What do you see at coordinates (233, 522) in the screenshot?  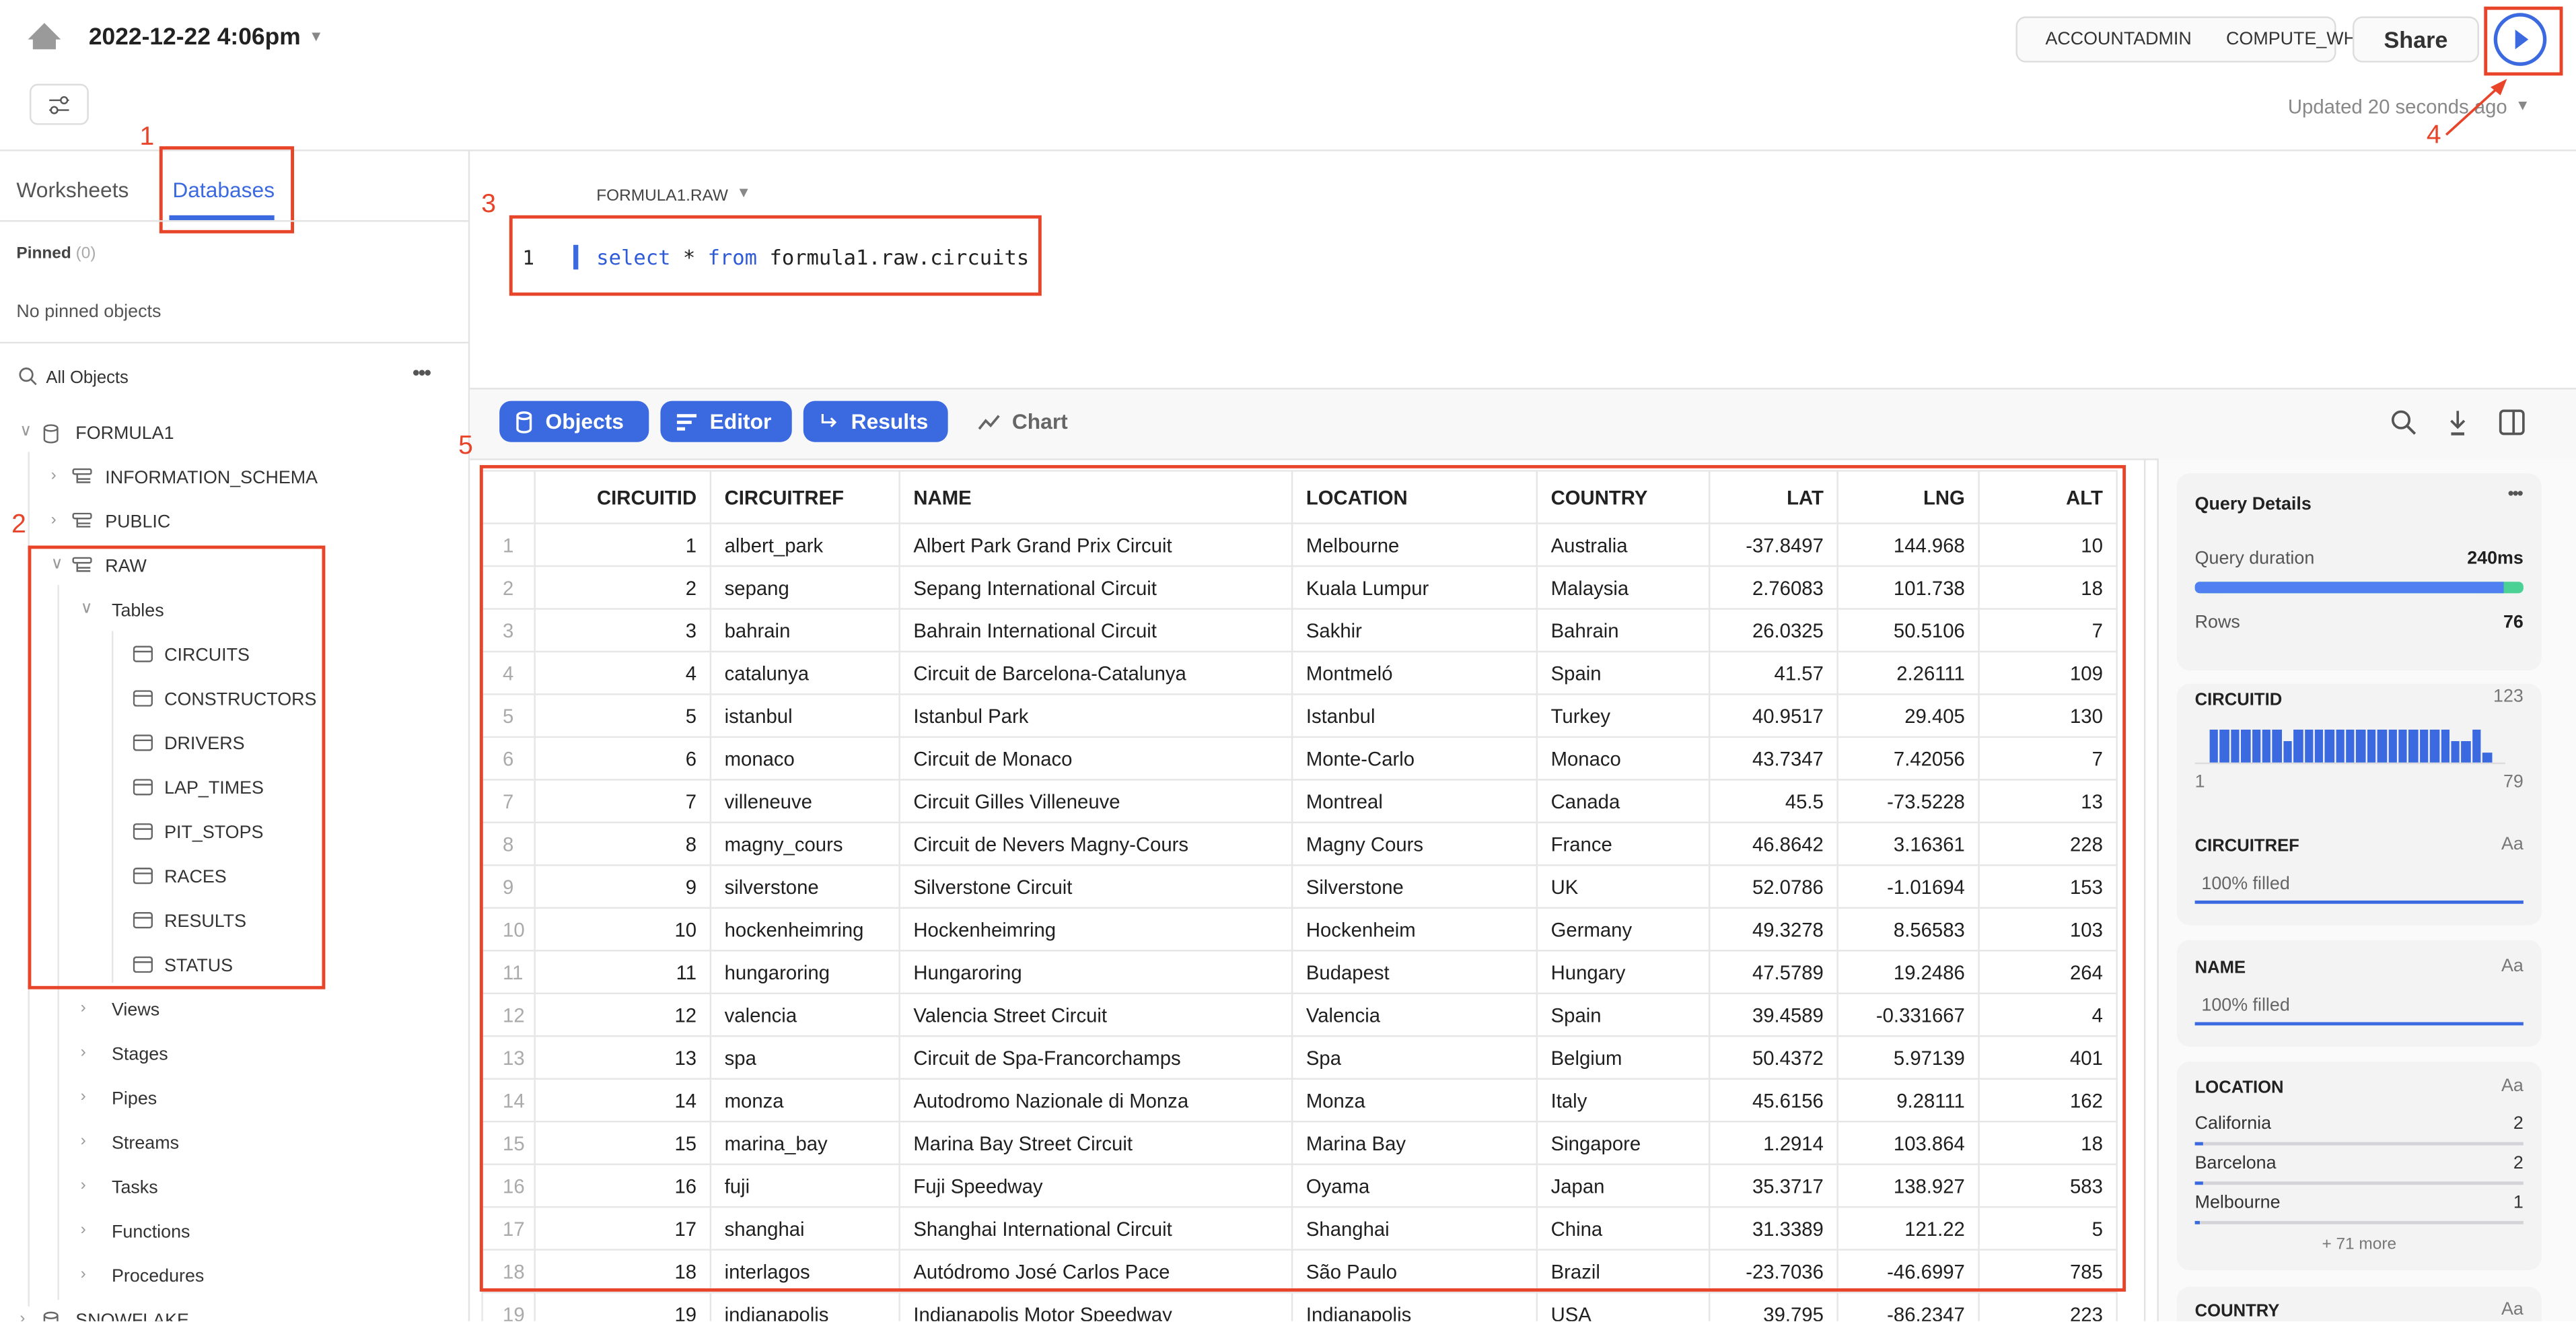 I see `tree-item-public: › PUBLIC` at bounding box center [233, 522].